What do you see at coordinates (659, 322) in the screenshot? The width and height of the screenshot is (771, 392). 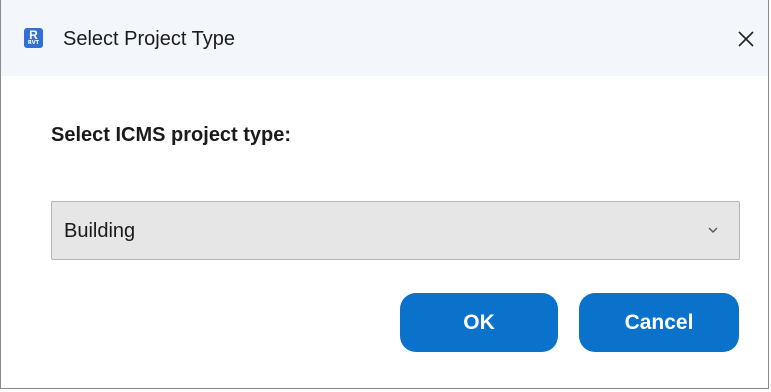 I see `cancel-button: Cancel` at bounding box center [659, 322].